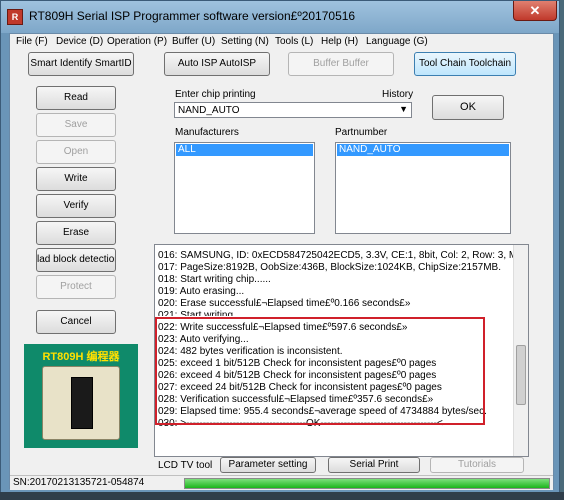  I want to click on device-logo: RT809H 编程器, so click(81, 396).